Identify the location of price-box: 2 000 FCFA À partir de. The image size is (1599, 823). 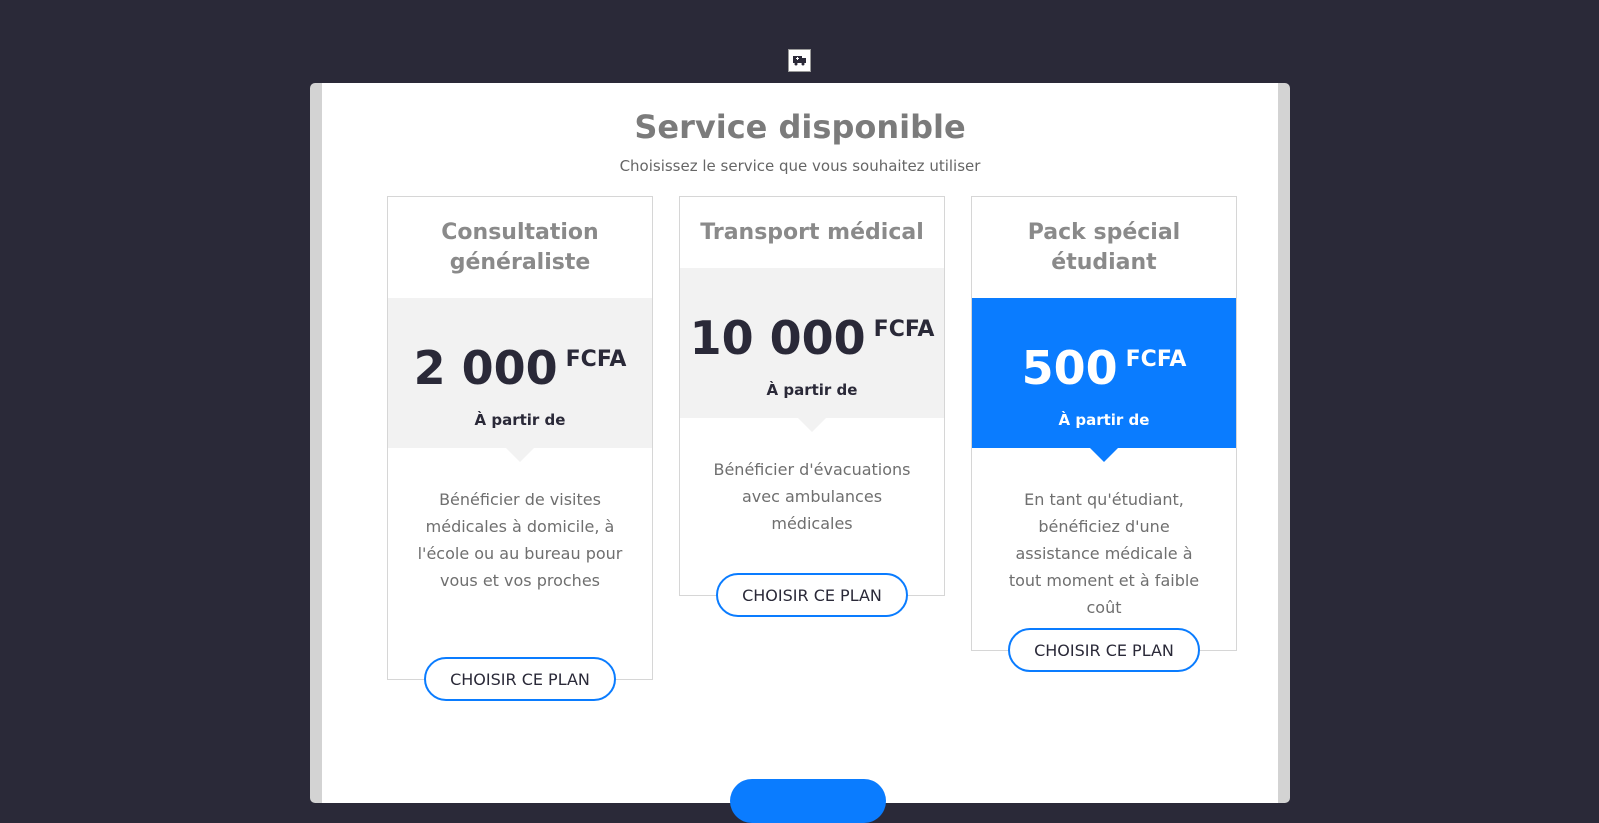
(520, 380).